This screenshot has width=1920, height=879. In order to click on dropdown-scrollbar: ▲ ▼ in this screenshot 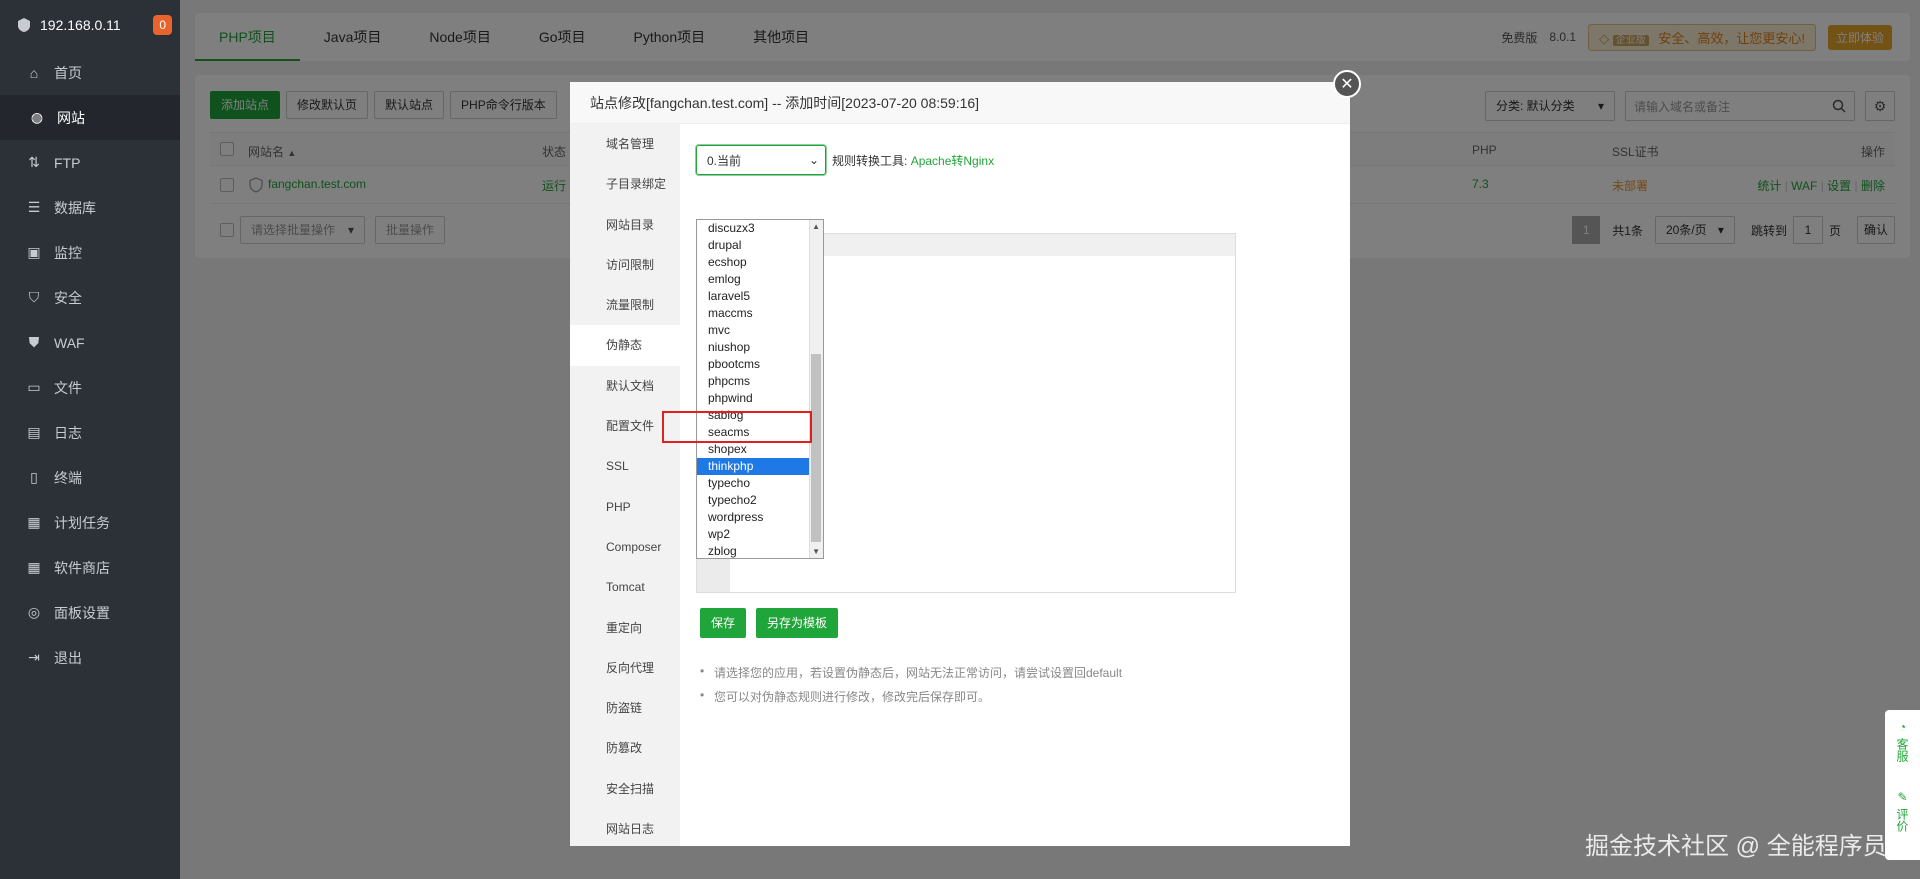, I will do `click(816, 389)`.